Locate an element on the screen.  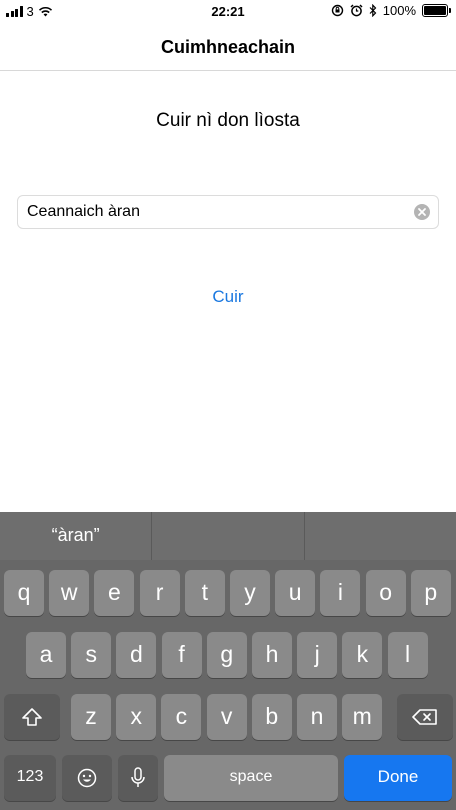
done-key: Done is located at coordinates (398, 778).